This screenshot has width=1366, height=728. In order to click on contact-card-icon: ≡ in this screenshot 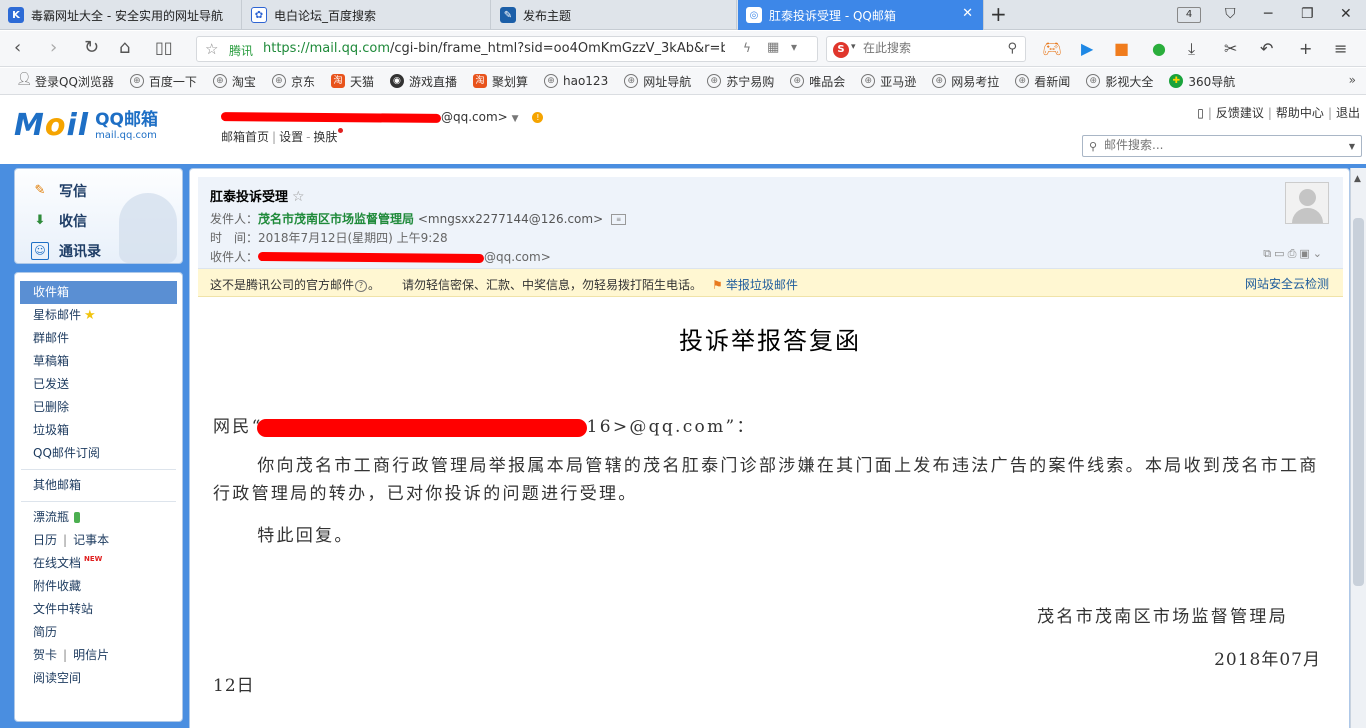, I will do `click(619, 219)`.